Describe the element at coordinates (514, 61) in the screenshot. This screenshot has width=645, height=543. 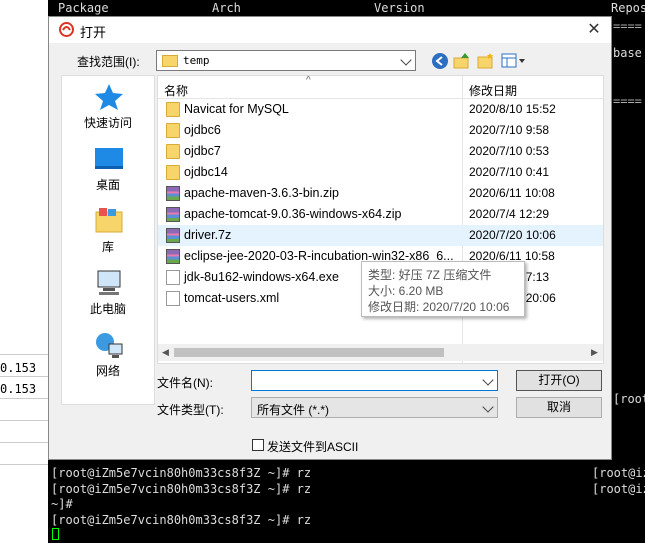
I see `view-menu-button` at that location.